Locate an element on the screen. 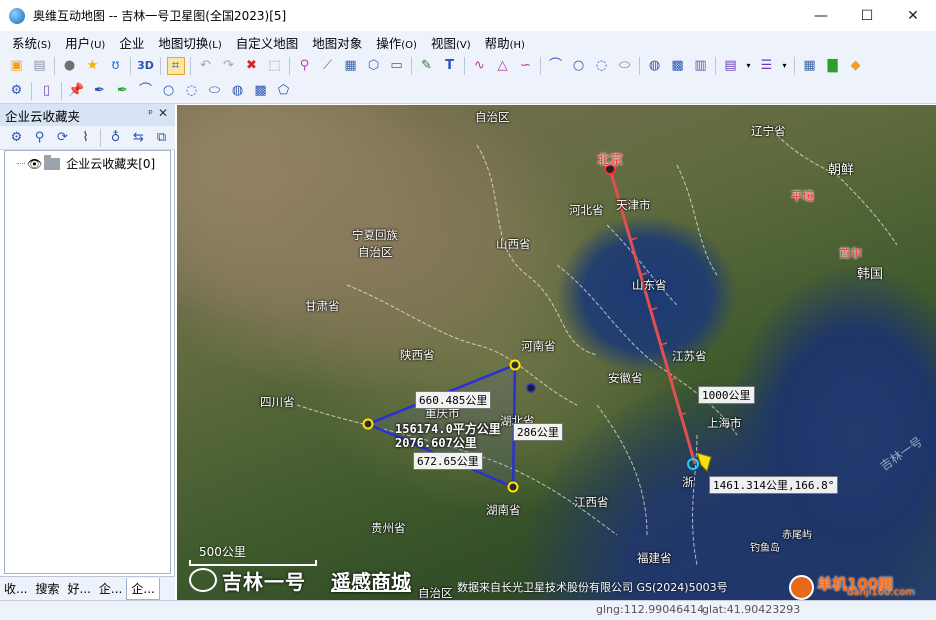 This screenshot has height=620, width=936. menu-enterprise: 企业 is located at coordinates (131, 42).